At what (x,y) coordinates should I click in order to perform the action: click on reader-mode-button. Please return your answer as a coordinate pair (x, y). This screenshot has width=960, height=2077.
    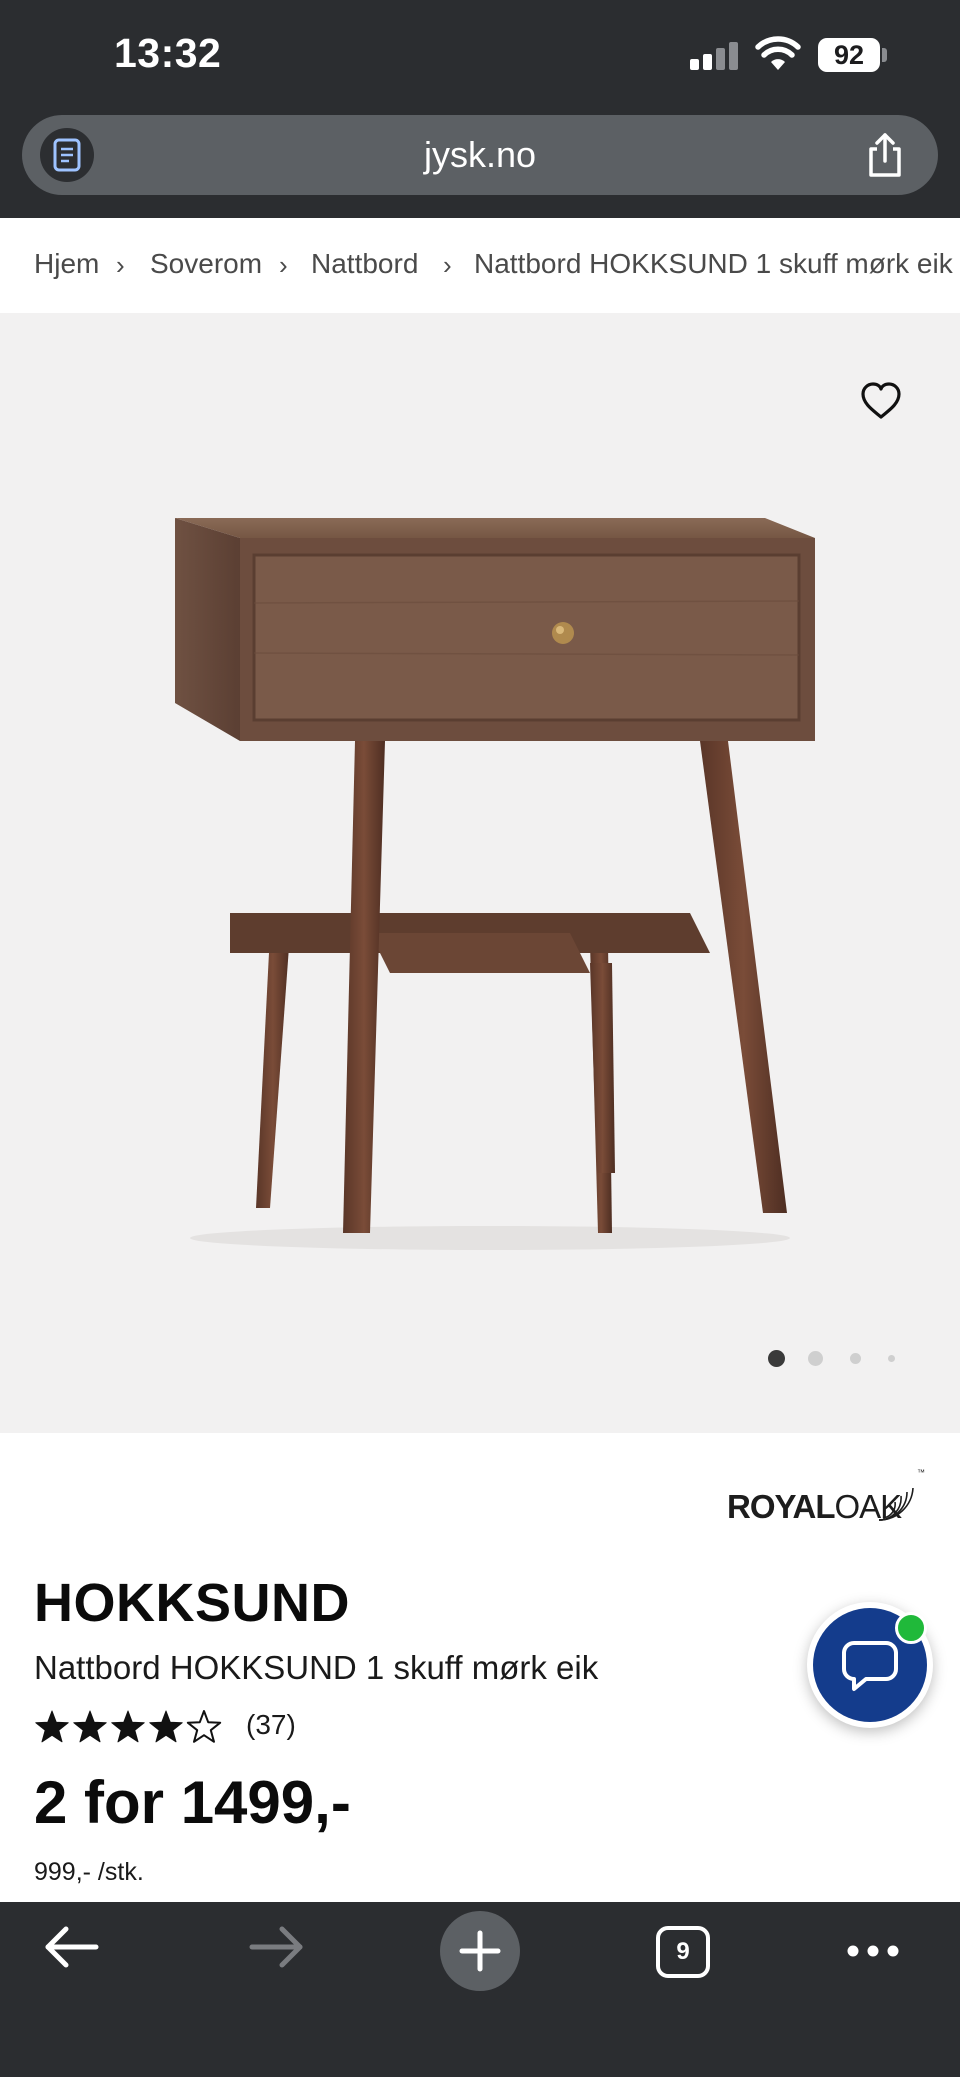
    Looking at the image, I should click on (67, 155).